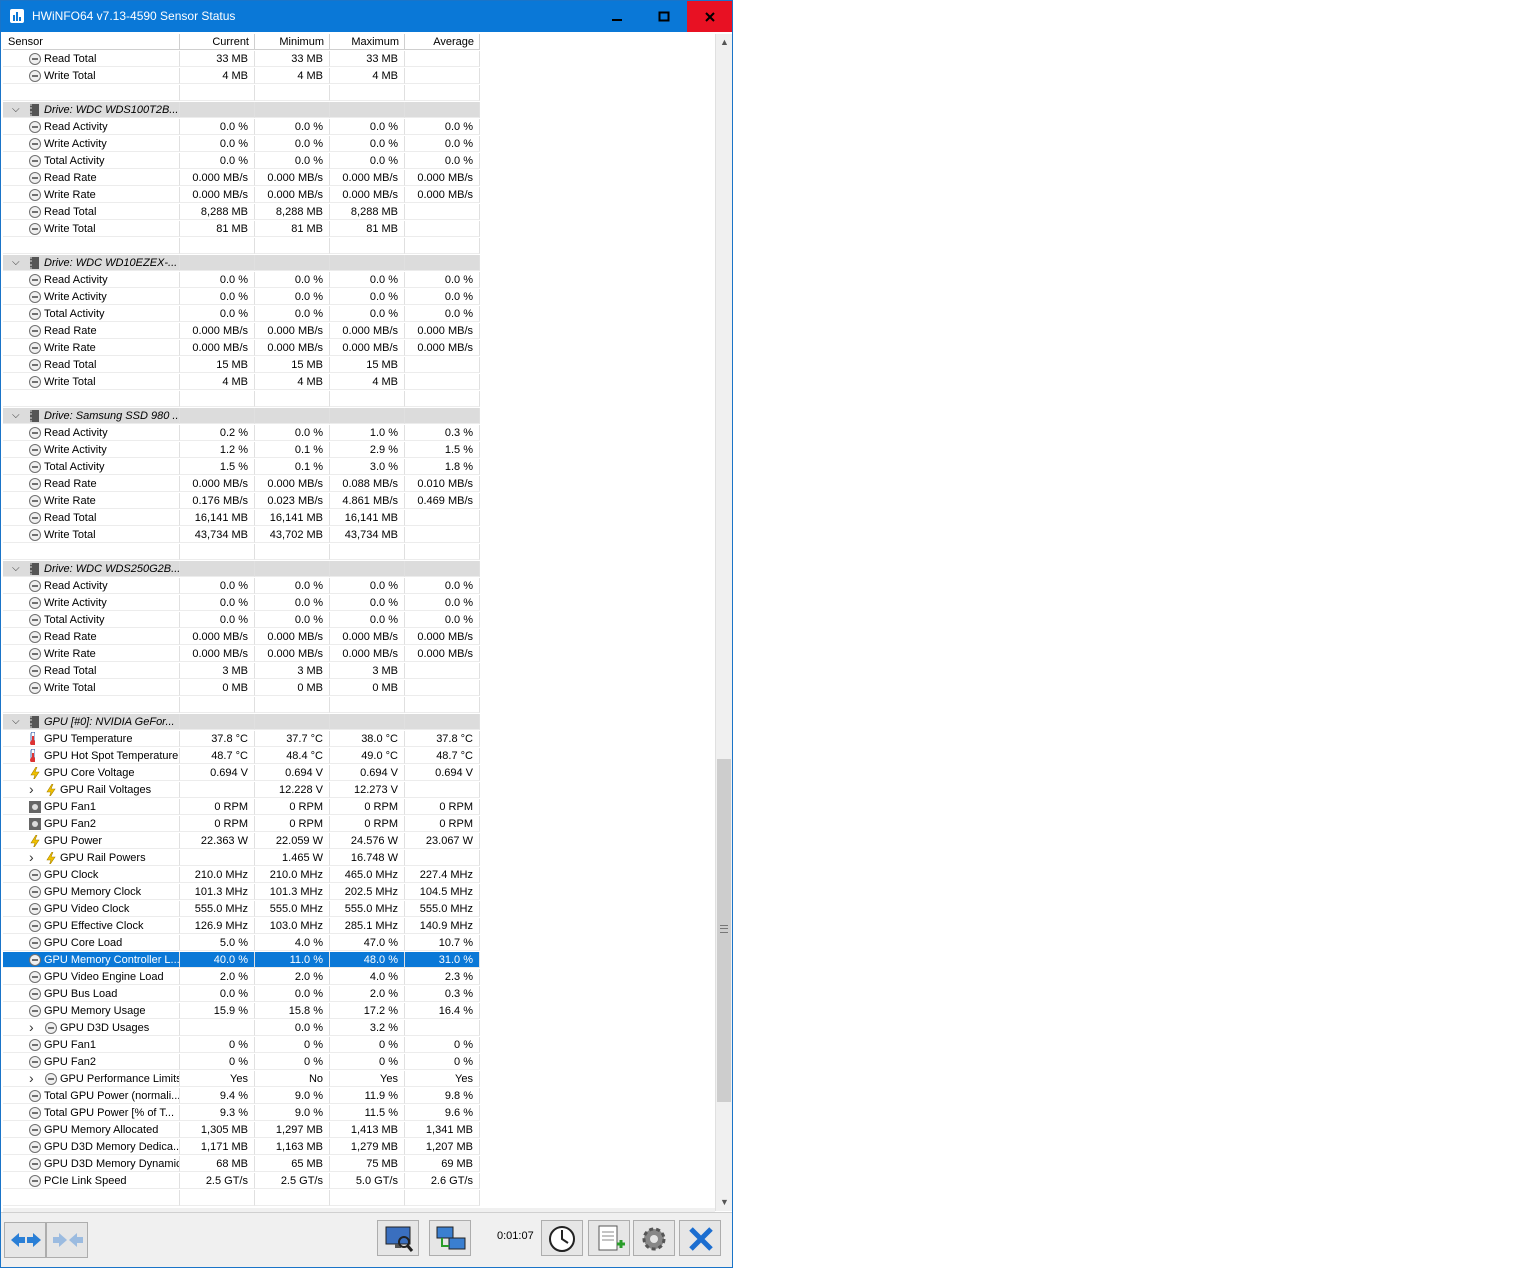 Image resolution: width=1536 pixels, height=1268 pixels. I want to click on collapse-columns-button, so click(67, 1240).